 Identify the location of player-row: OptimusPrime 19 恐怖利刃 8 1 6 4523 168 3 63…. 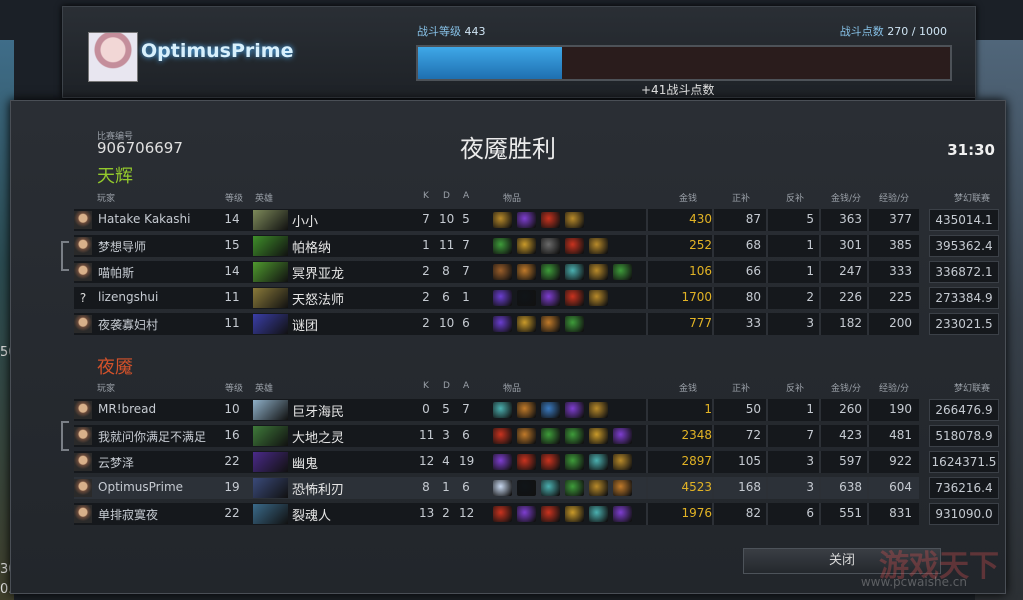
(496, 488).